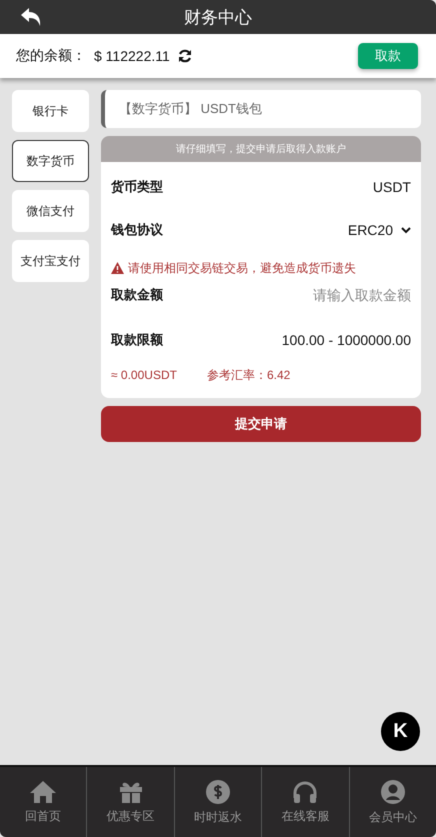 The height and width of the screenshot is (837, 436). Describe the element at coordinates (137, 187) in the screenshot. I see `field-label: 货币类型` at that location.